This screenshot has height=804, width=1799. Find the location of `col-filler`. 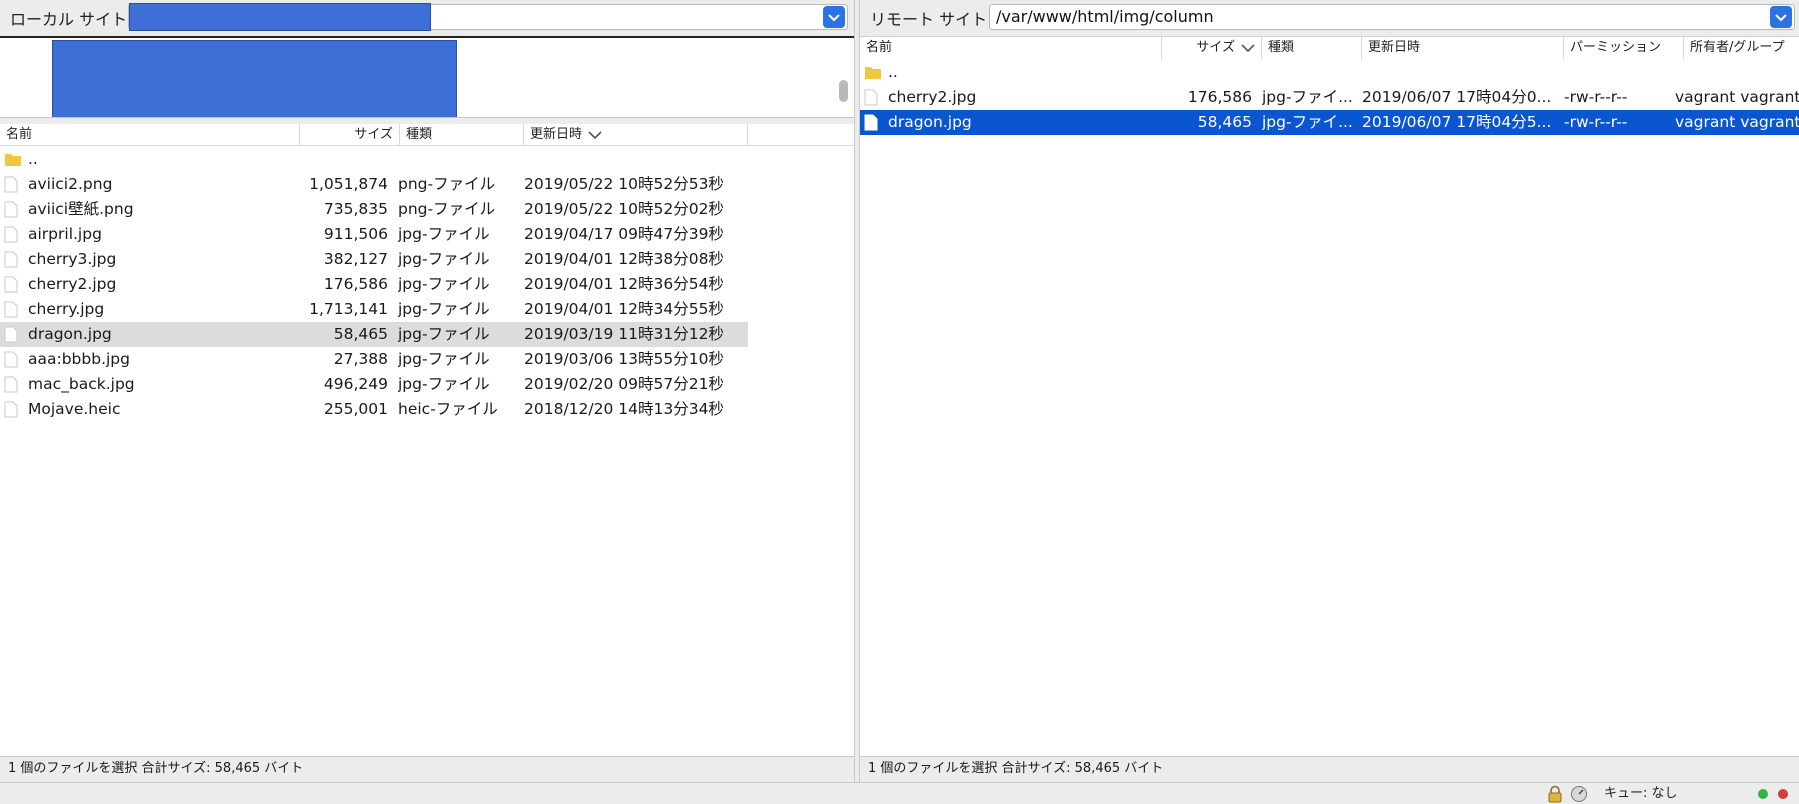

col-filler is located at coordinates (801, 135).